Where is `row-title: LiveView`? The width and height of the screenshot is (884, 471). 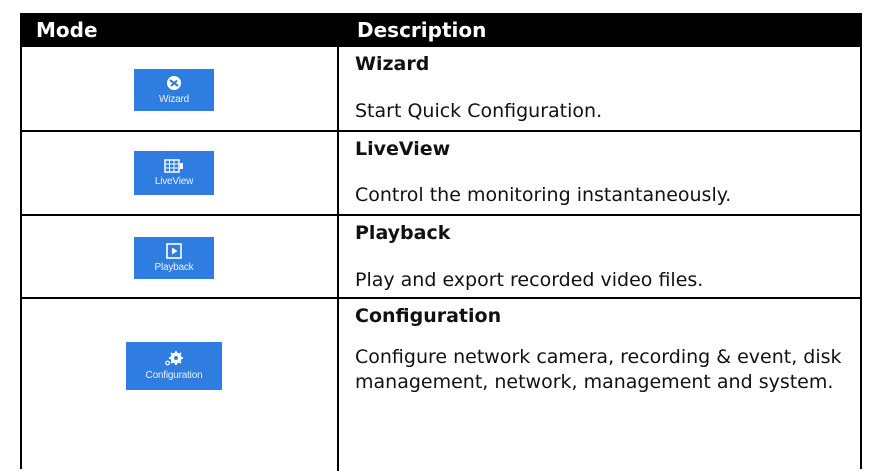
row-title: LiveView is located at coordinates (403, 149).